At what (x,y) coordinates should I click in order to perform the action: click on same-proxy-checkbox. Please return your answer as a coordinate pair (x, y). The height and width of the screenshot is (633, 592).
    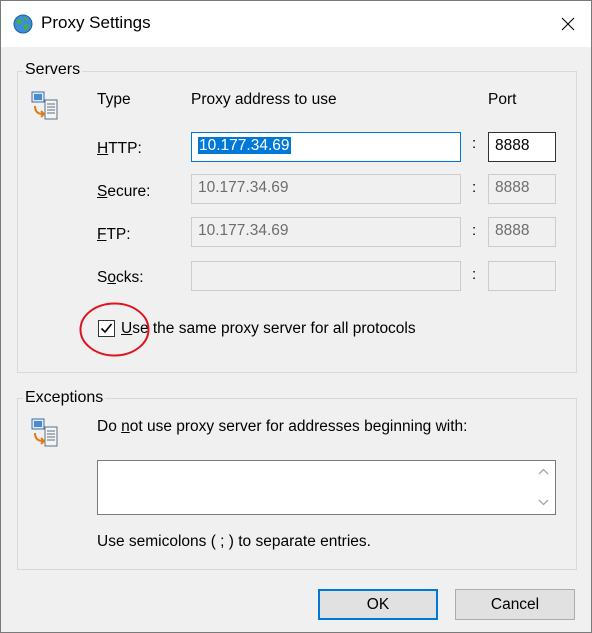
    Looking at the image, I should click on (106, 328).